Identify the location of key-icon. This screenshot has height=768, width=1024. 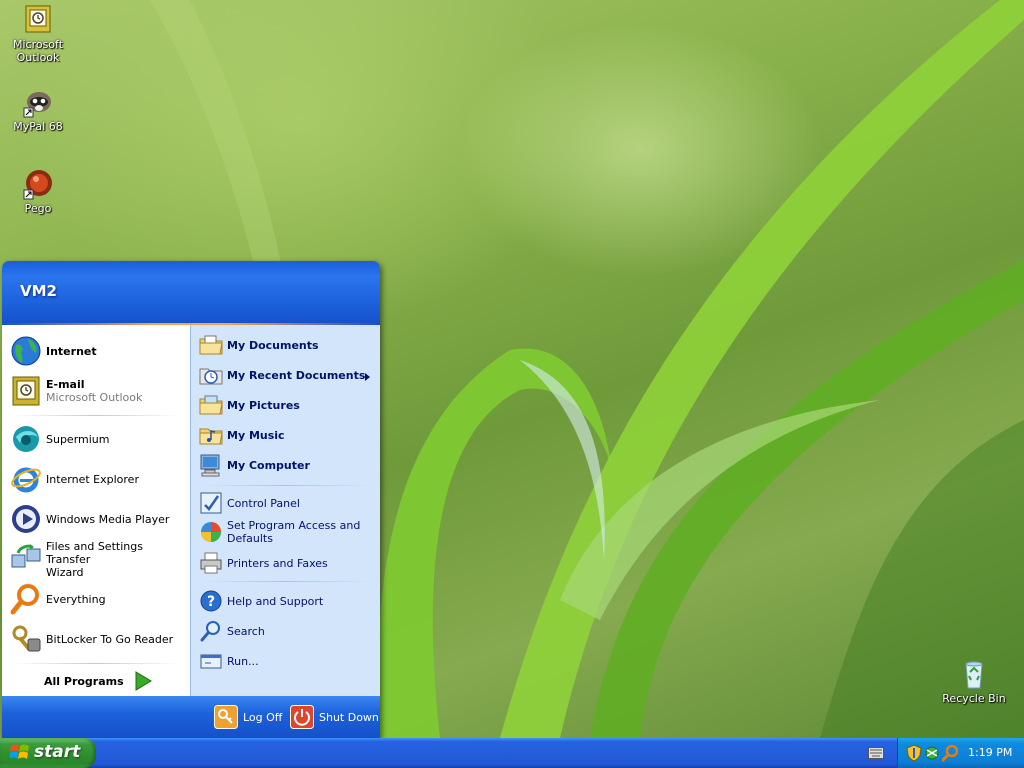
(226, 717).